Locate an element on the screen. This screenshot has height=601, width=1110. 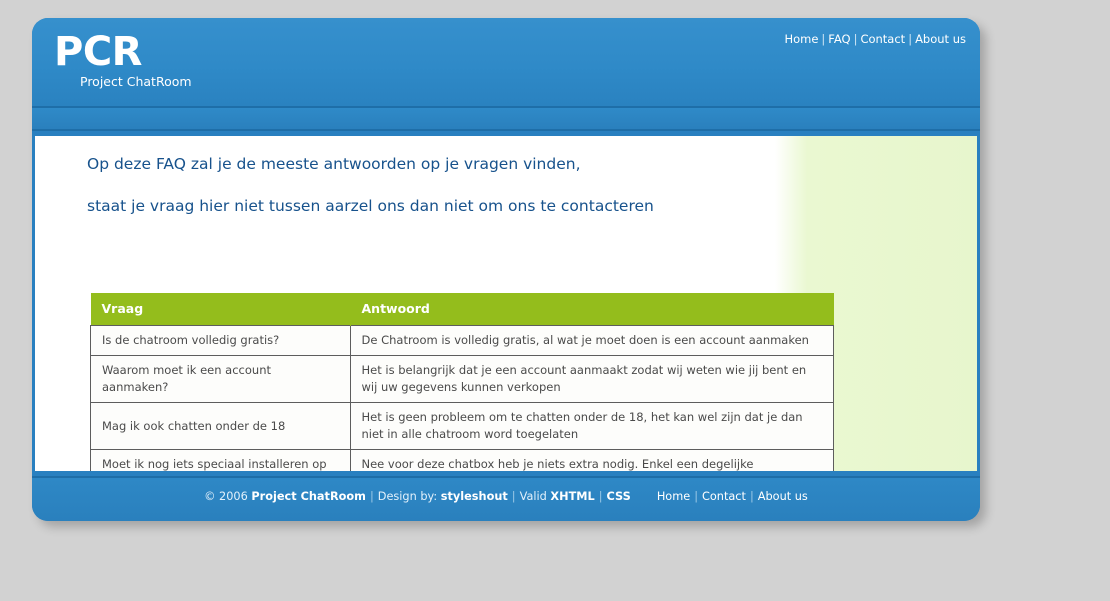
table-header-row: Vraag Antwoord is located at coordinates (462, 309).